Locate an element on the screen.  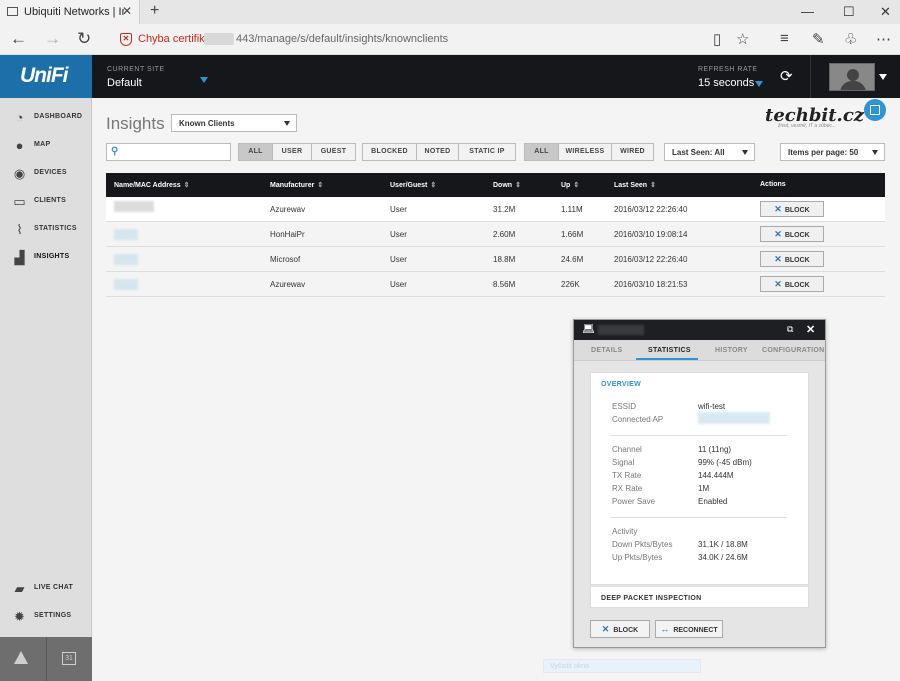
sidebar-item-devices: ◉ DEVICES is located at coordinates (46, 174).